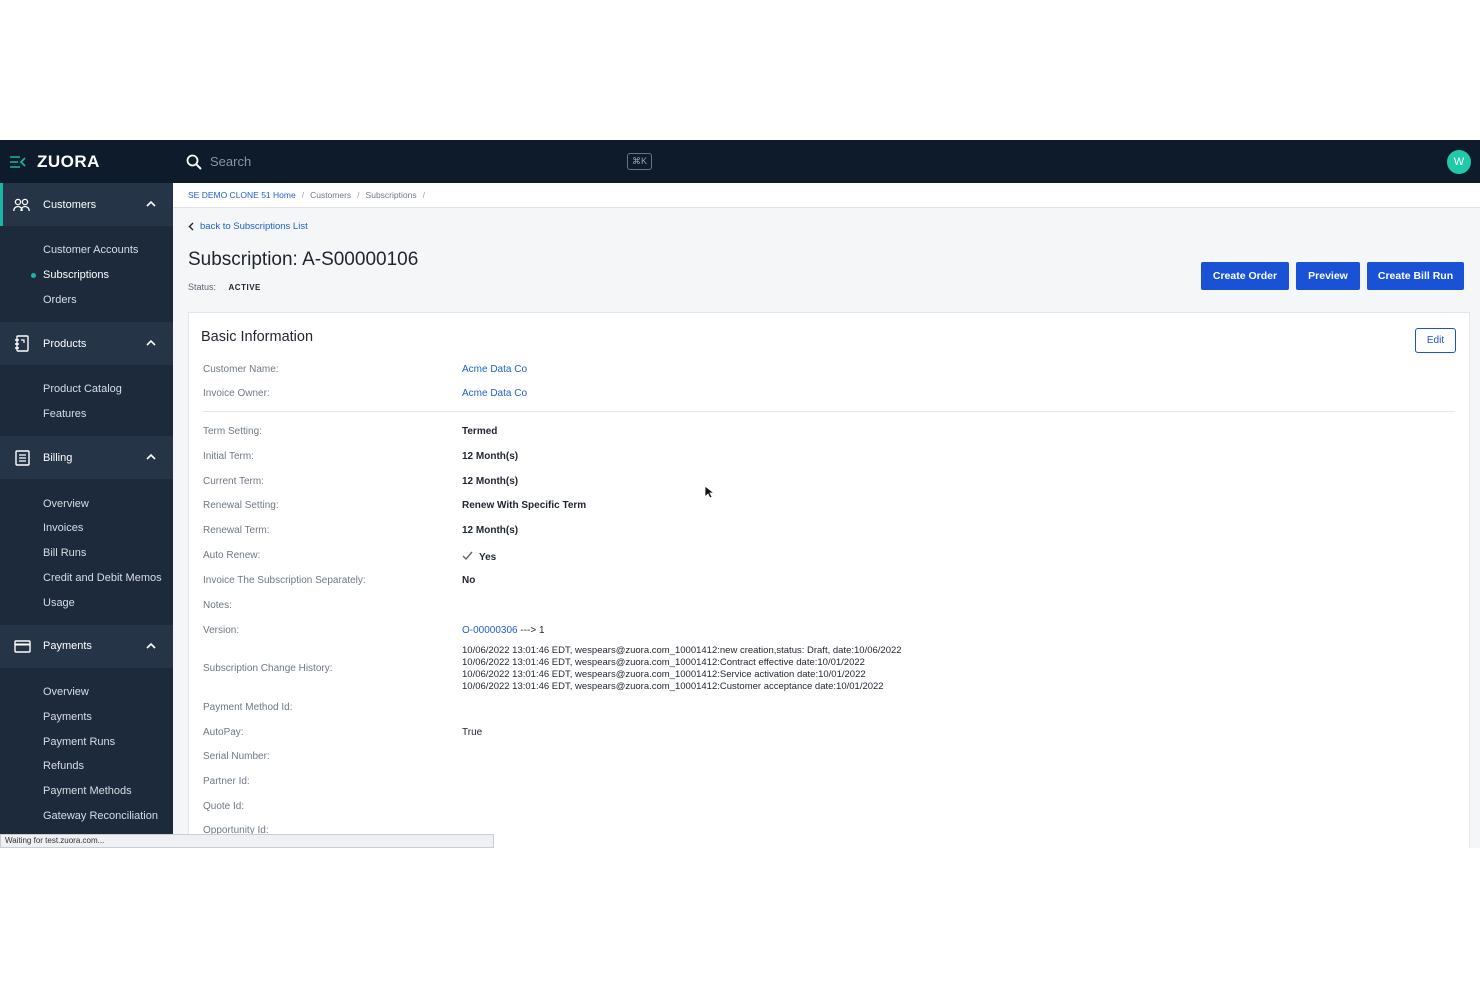 The height and width of the screenshot is (987, 1480). Describe the element at coordinates (469, 580) in the screenshot. I see `field-value: No` at that location.